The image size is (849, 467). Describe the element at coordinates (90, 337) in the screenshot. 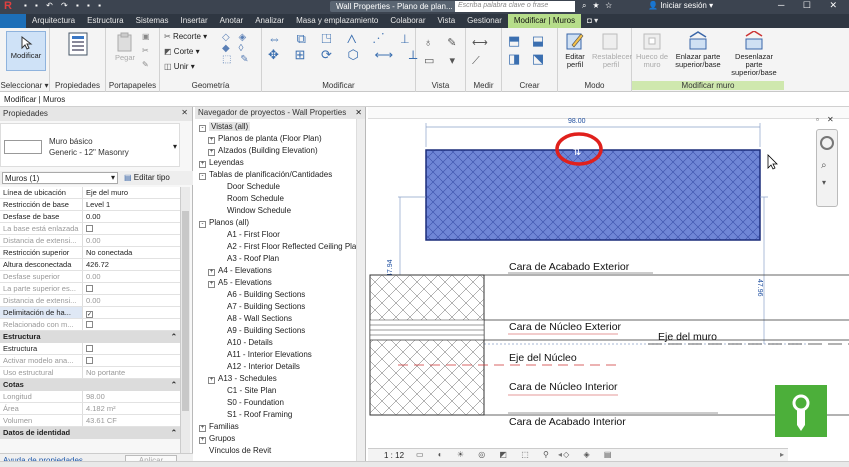

I see `property-section: Estructura ⌃` at that location.